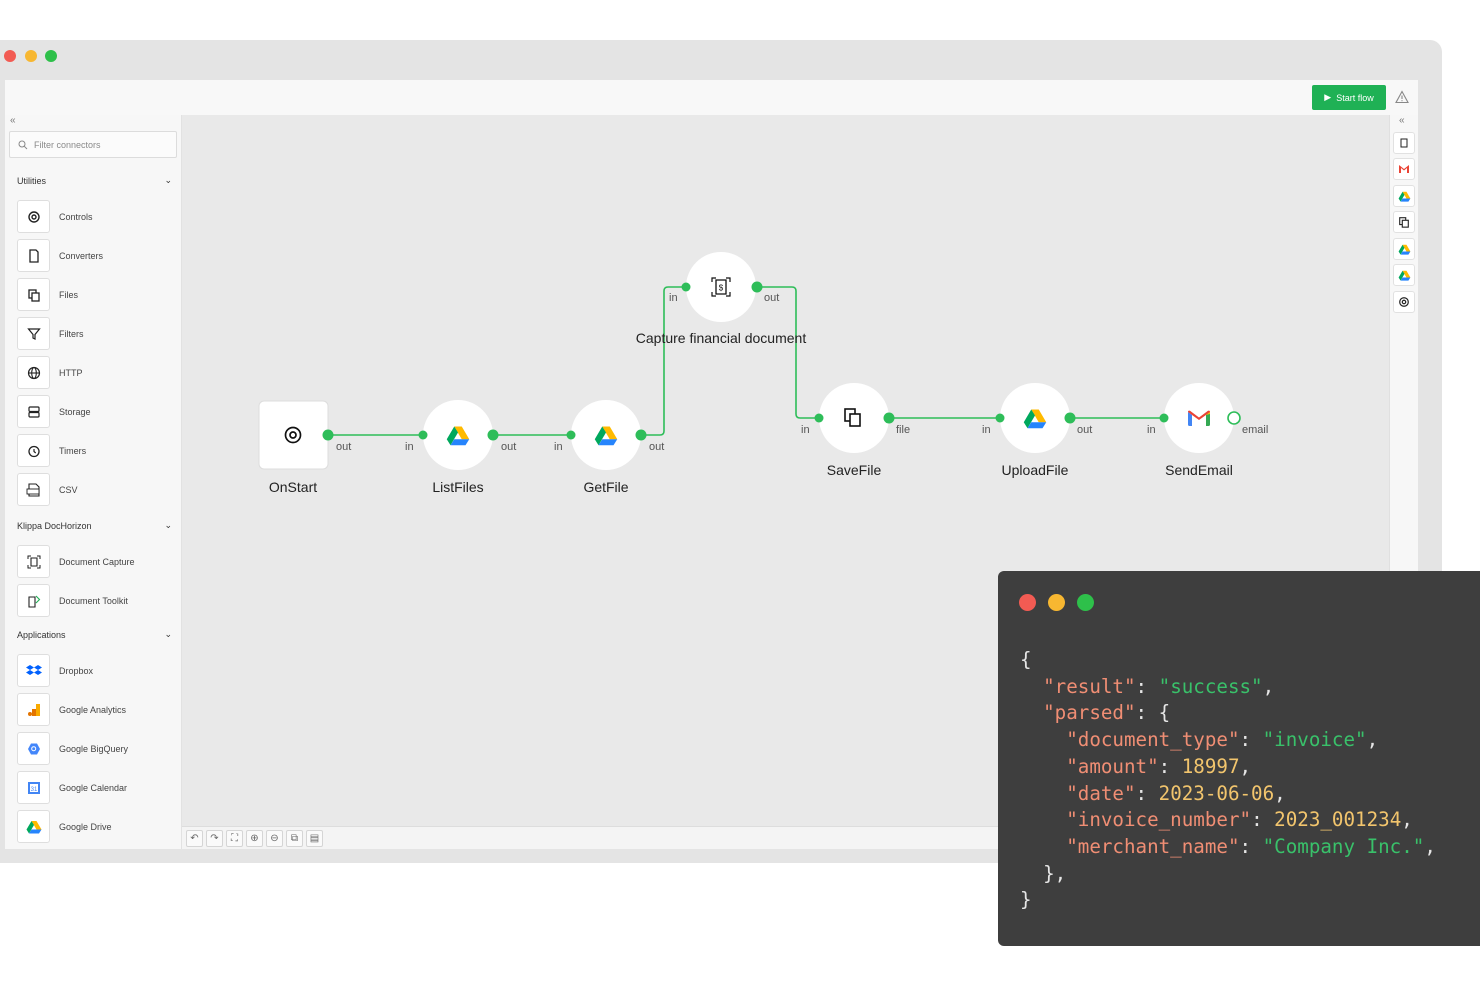  I want to click on json-number: 2023-06-06, so click(1216, 793).